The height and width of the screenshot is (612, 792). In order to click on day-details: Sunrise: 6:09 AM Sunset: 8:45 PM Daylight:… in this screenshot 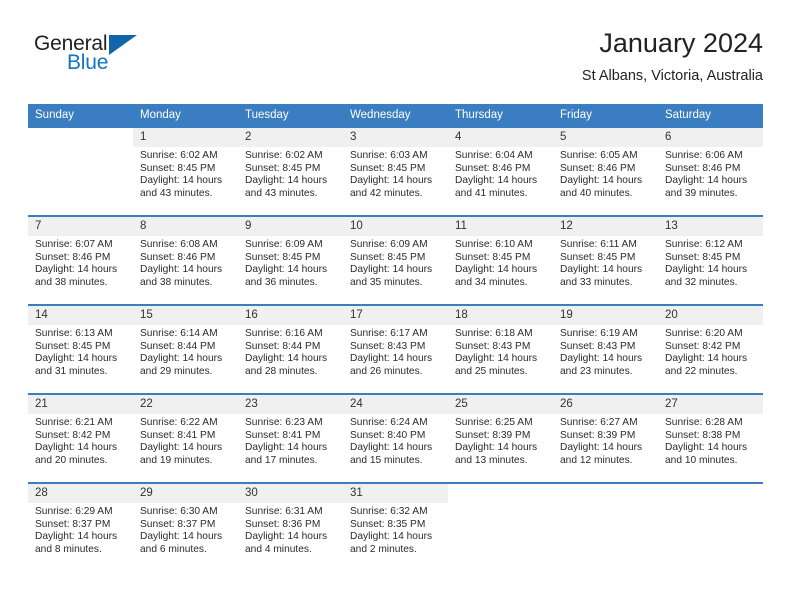, I will do `click(395, 262)`.